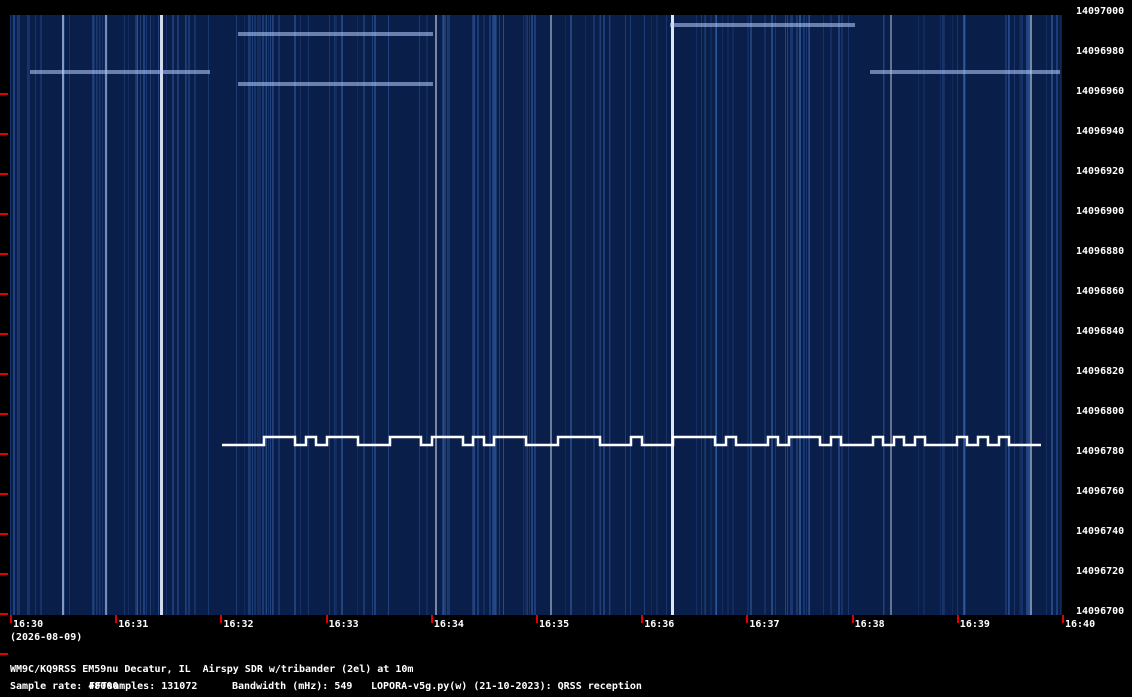 This screenshot has height=697, width=1132. What do you see at coordinates (554, 624) in the screenshot?
I see `time-label: 16:35` at bounding box center [554, 624].